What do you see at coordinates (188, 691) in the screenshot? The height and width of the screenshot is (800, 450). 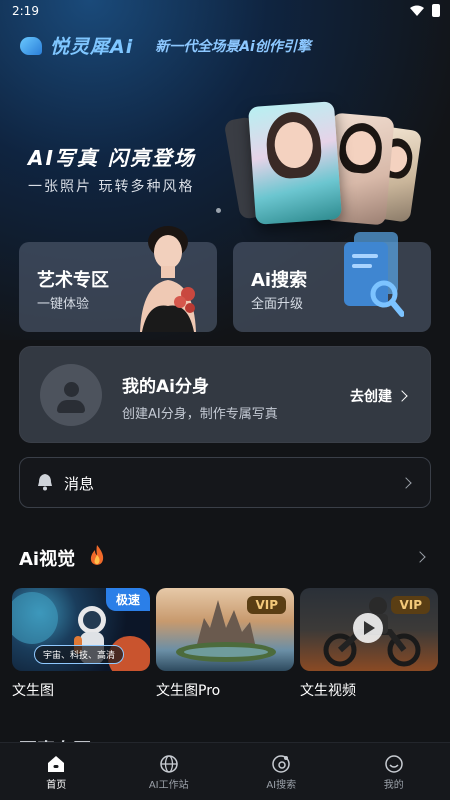 I see `text-to-image-pro-label: 文生图Pro` at bounding box center [188, 691].